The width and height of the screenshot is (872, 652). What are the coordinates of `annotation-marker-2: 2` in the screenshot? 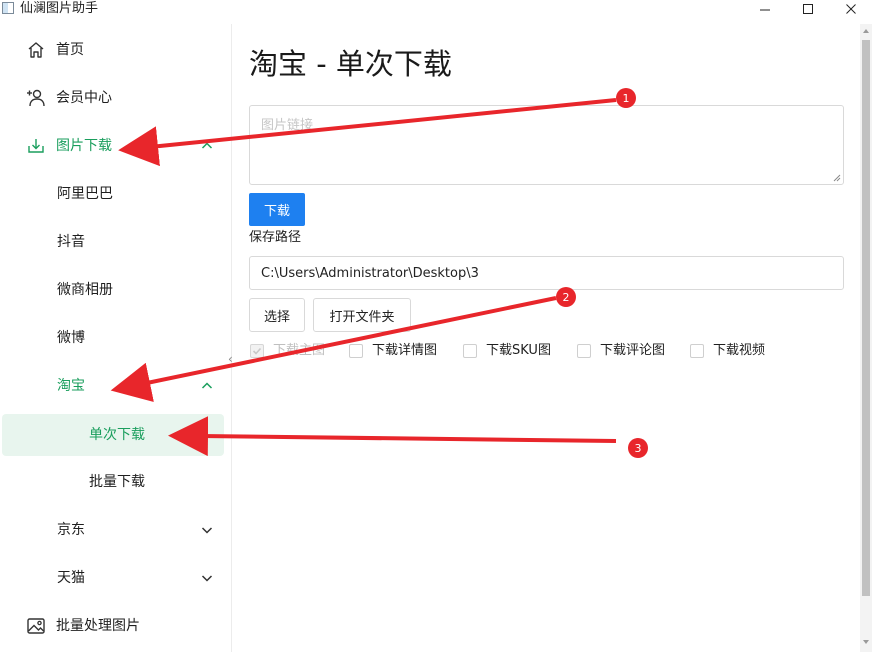 It's located at (566, 297).